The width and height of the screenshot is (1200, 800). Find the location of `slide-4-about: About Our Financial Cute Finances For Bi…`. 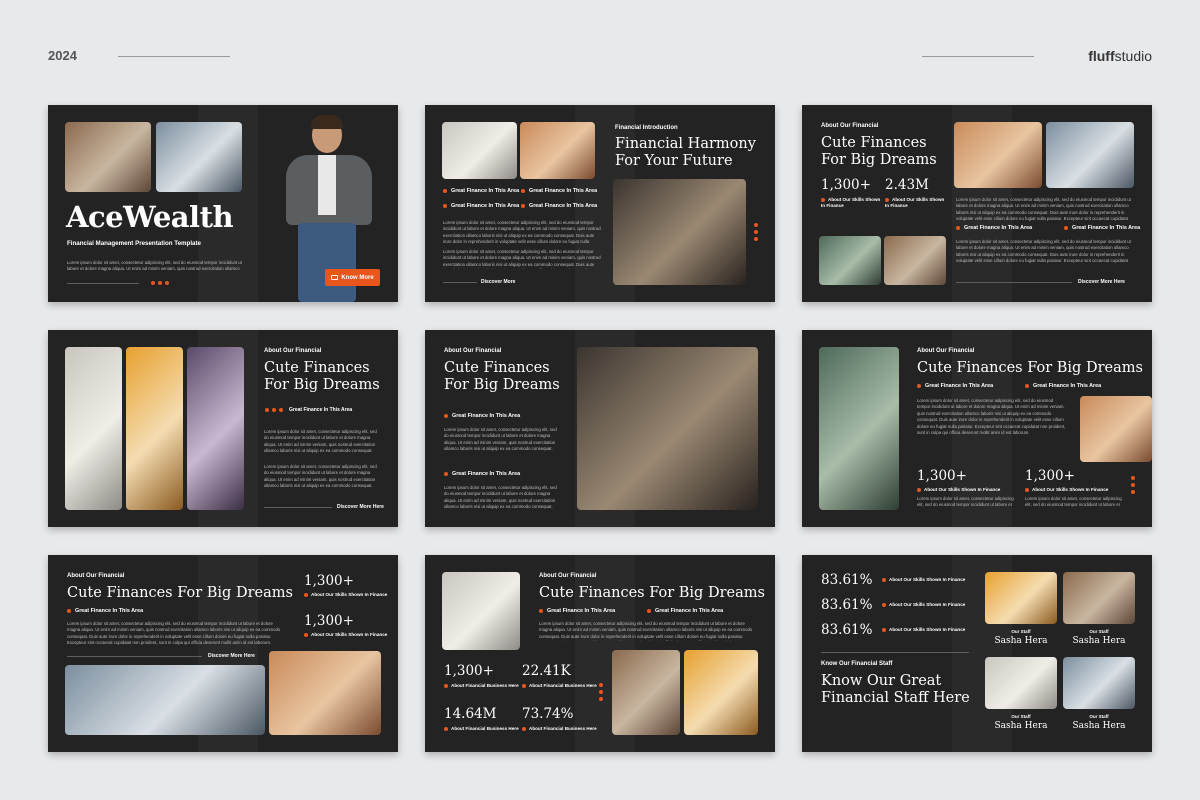

slide-4-about: About Our Financial Cute Finances For Bi… is located at coordinates (223, 428).